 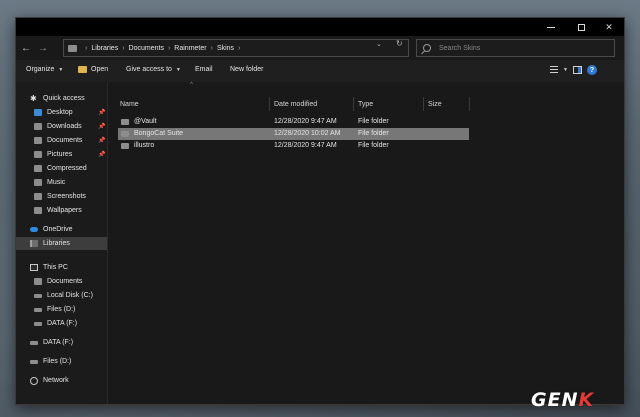 I want to click on sidebar-item-pictures: Pictures 📌, so click(x=62, y=154).